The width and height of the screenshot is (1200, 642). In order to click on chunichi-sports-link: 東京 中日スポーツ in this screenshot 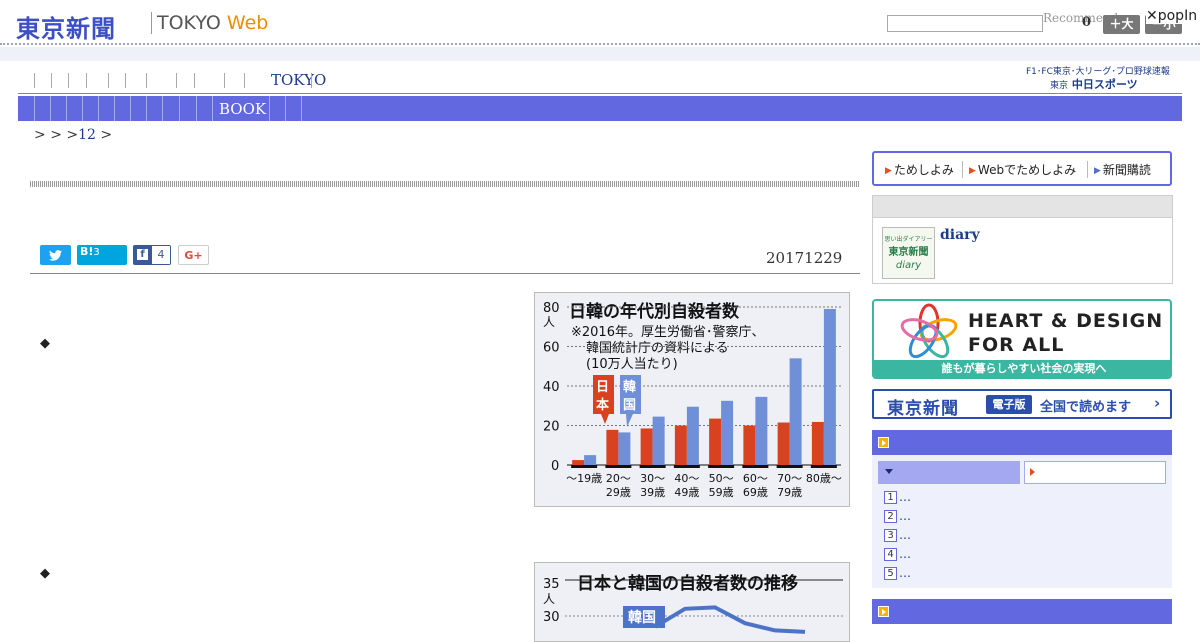, I will do `click(1094, 84)`.